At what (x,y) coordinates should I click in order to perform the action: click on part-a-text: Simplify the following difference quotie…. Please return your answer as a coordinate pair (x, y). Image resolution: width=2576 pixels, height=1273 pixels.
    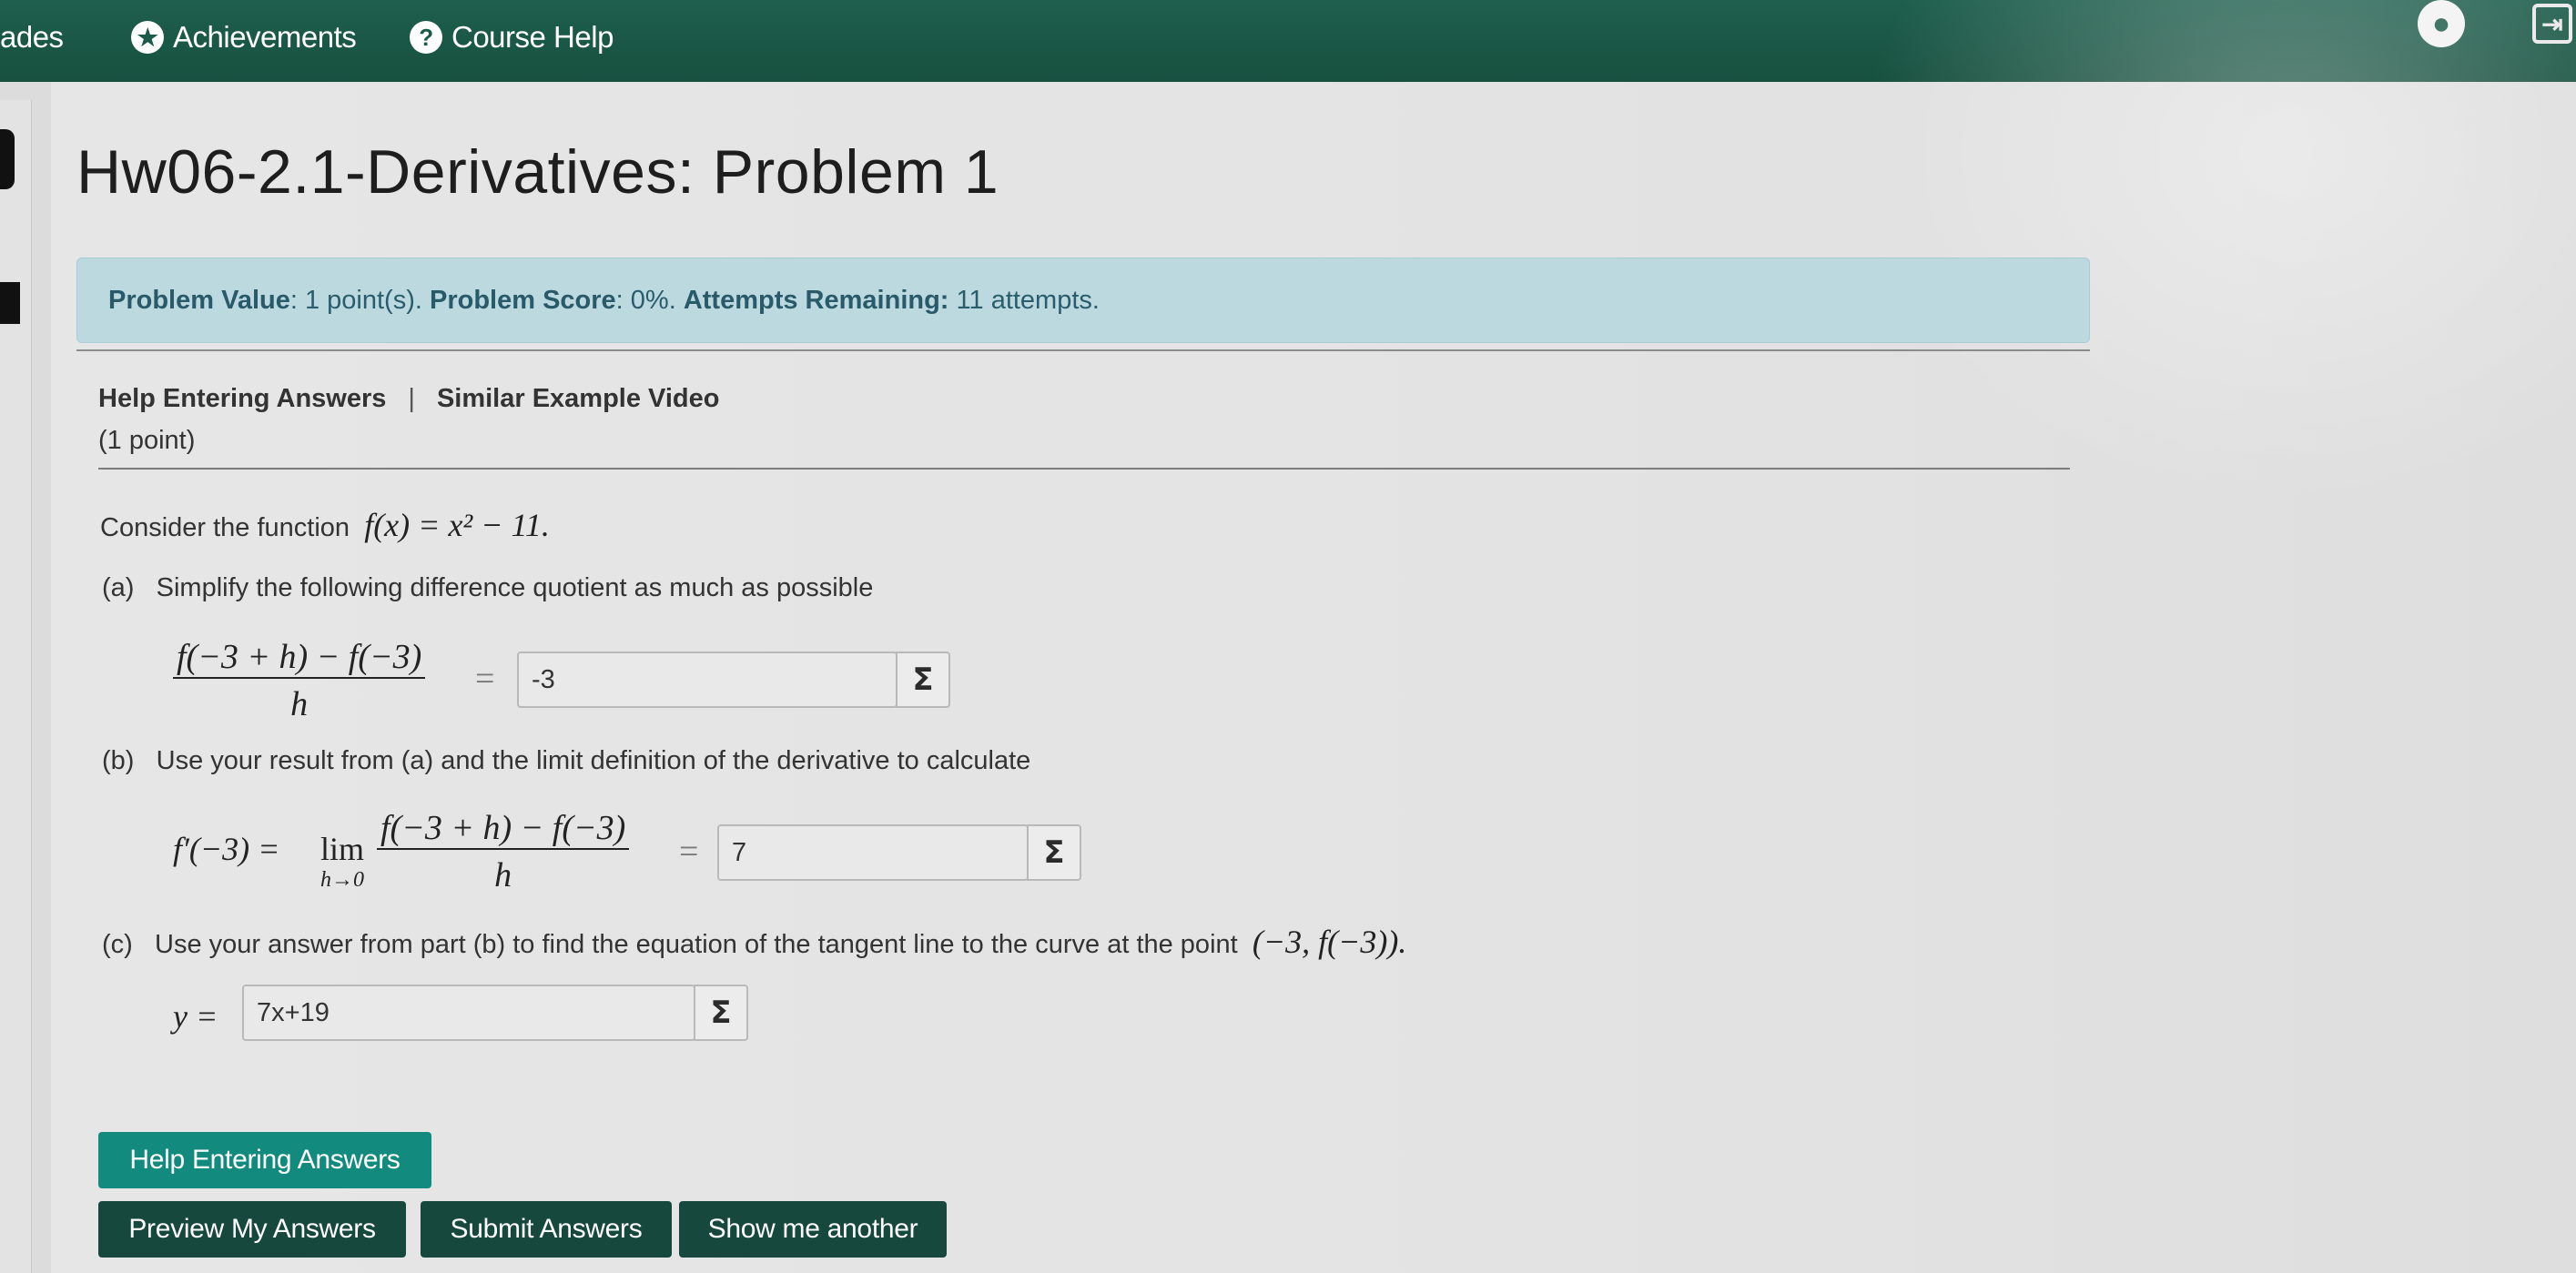
    Looking at the image, I should click on (515, 587).